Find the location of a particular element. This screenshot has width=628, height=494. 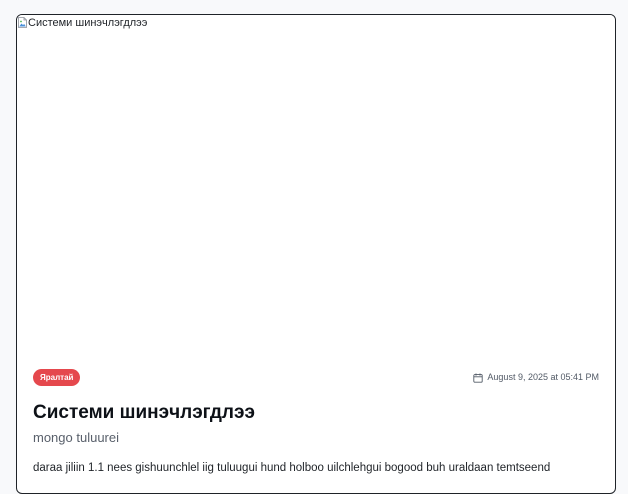

category-badge: Яралтай is located at coordinates (57, 377).